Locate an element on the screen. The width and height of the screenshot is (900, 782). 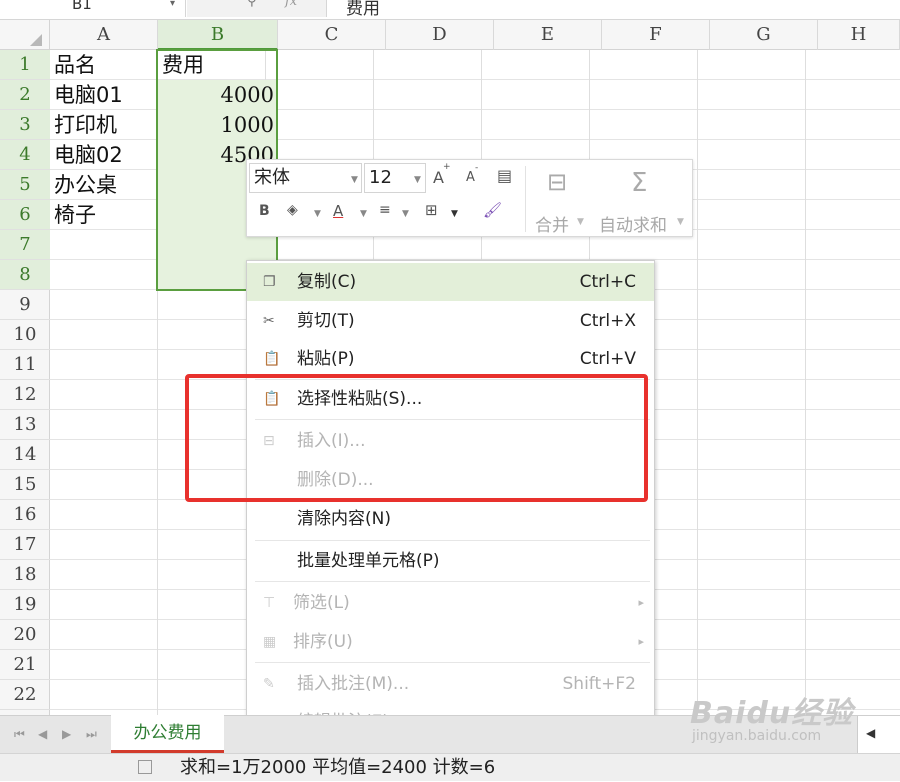
fill-color-icon: ◈ is located at coordinates (292, 210).